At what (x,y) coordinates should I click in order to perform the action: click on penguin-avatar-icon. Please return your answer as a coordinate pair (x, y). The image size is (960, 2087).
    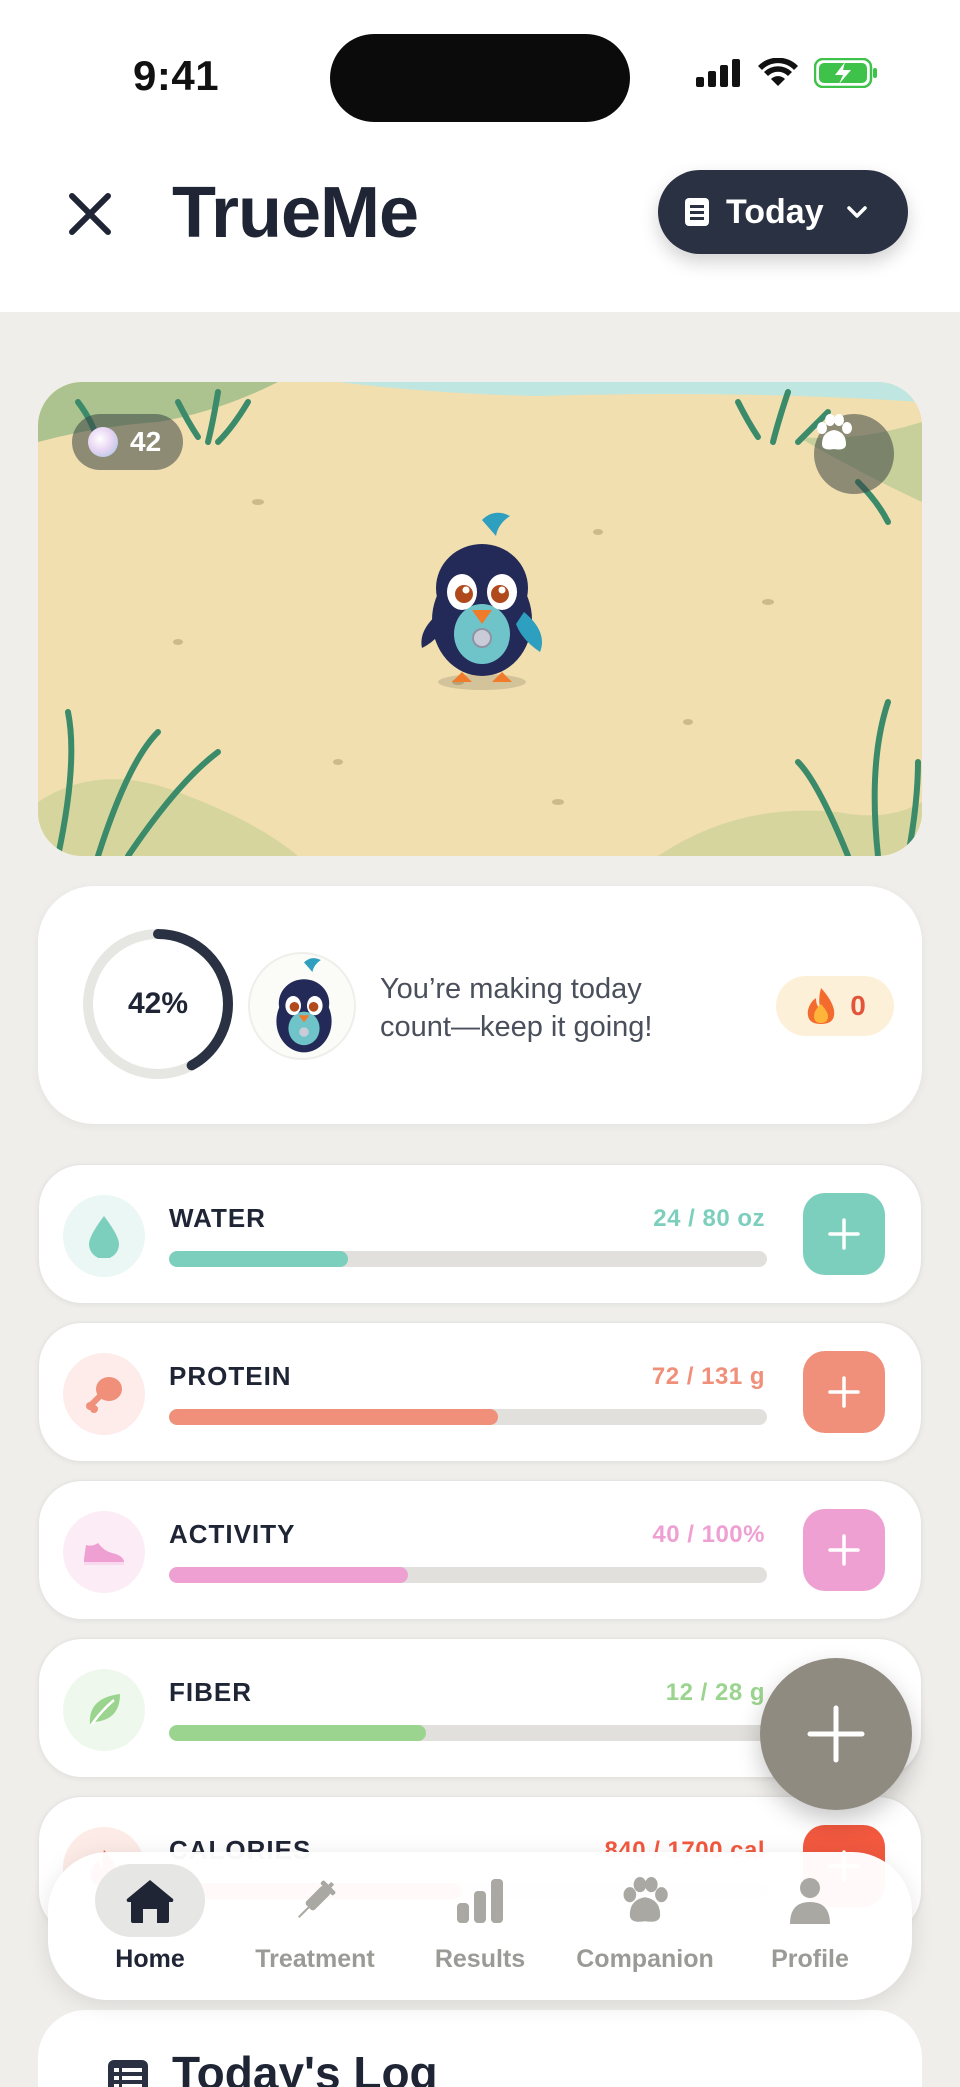
    Looking at the image, I should click on (304, 1005).